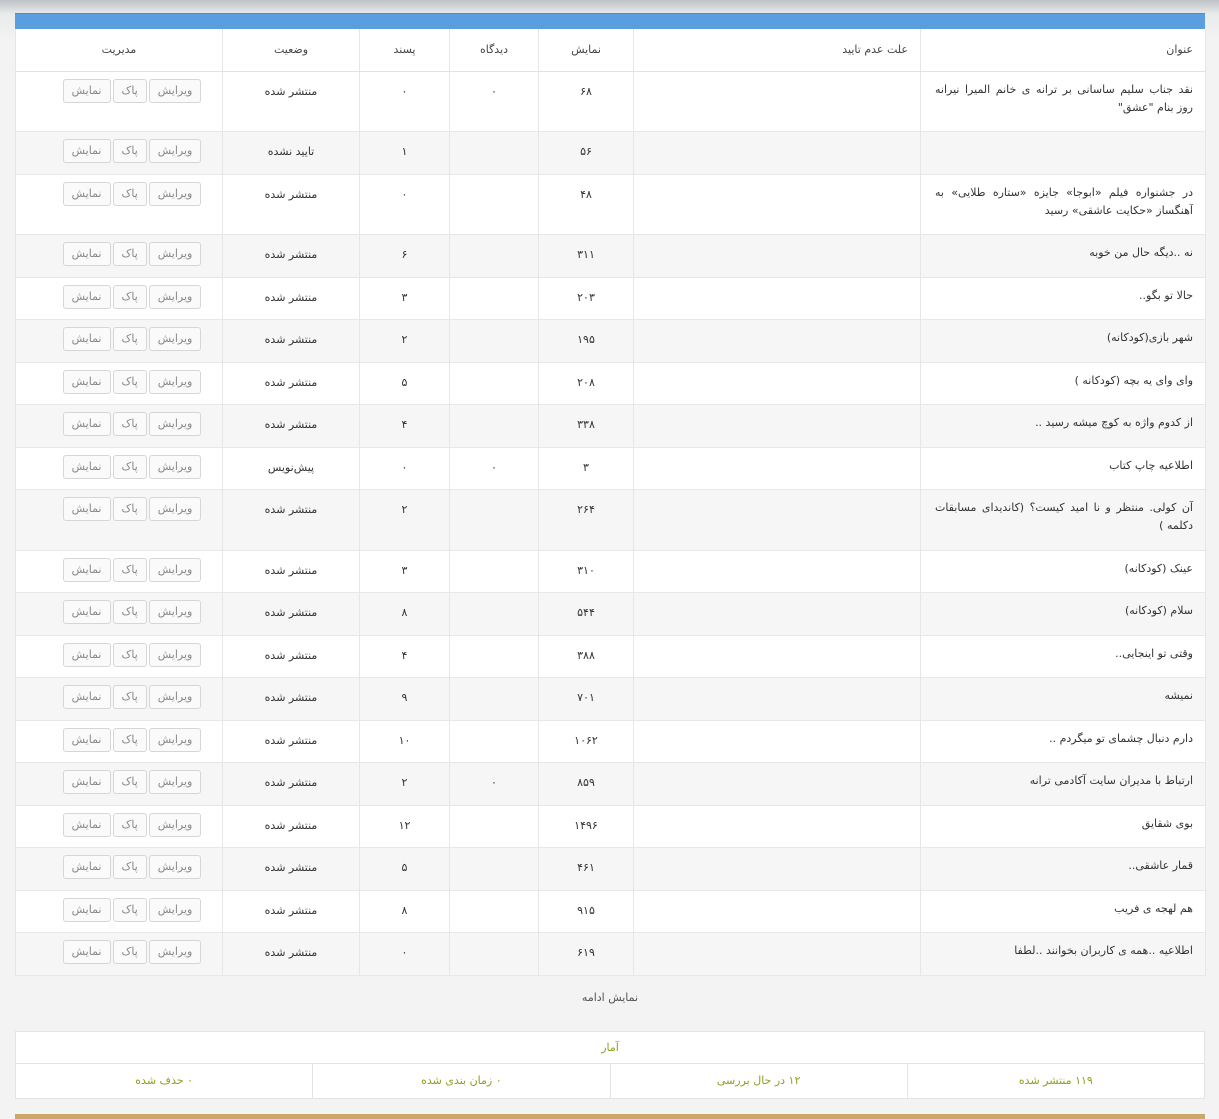 Image resolution: width=1219 pixels, height=1119 pixels. Describe the element at coordinates (164, 1081) in the screenshot. I see `stat-deleted: ۰ حذف شده` at that location.